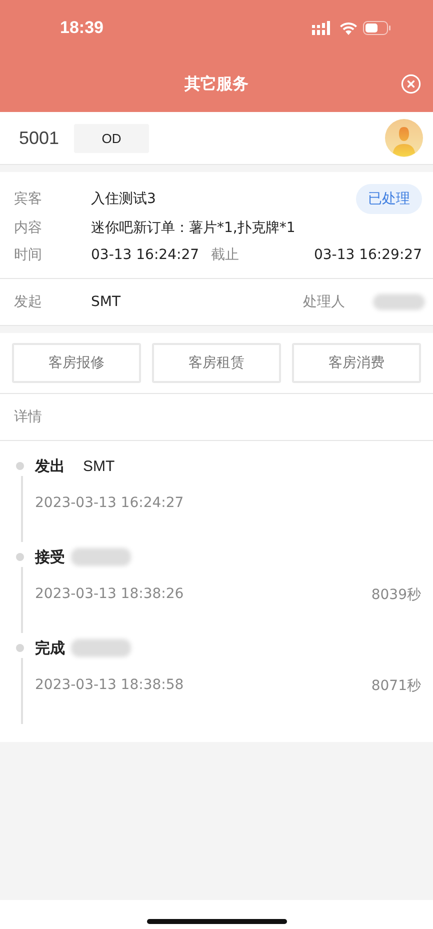  What do you see at coordinates (109, 686) in the screenshot?
I see `event-time: 2023-03-13 18:38:58` at bounding box center [109, 686].